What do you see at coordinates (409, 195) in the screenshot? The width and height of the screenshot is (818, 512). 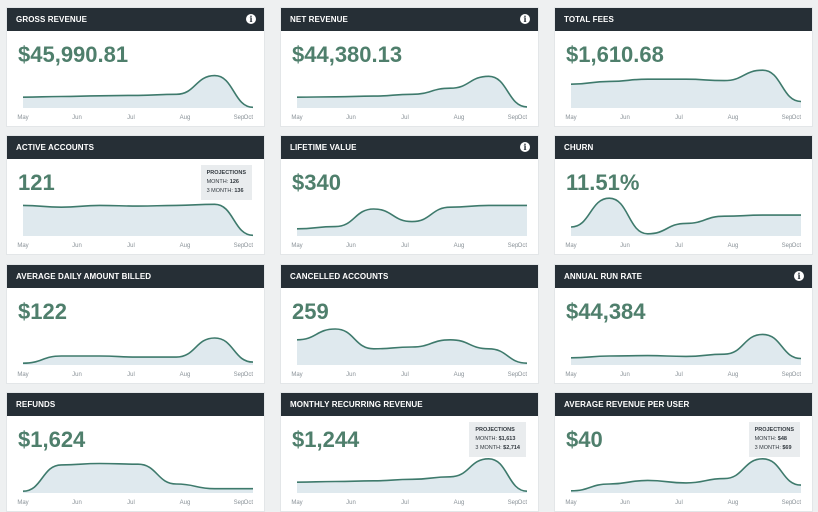 I see `card-lifetime-value: LIFETIME VALUE i $340 May Jun Jul Aug Sep Oct` at bounding box center [409, 195].